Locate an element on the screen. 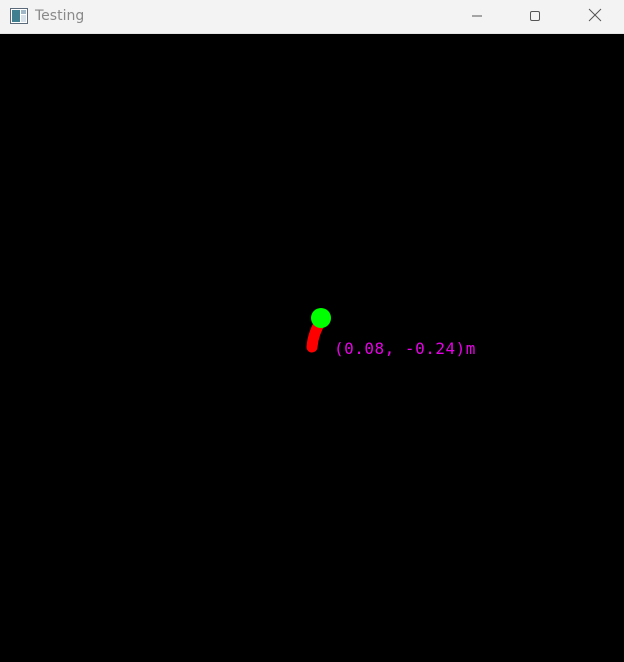 The image size is (624, 662). close-button is located at coordinates (595, 16).